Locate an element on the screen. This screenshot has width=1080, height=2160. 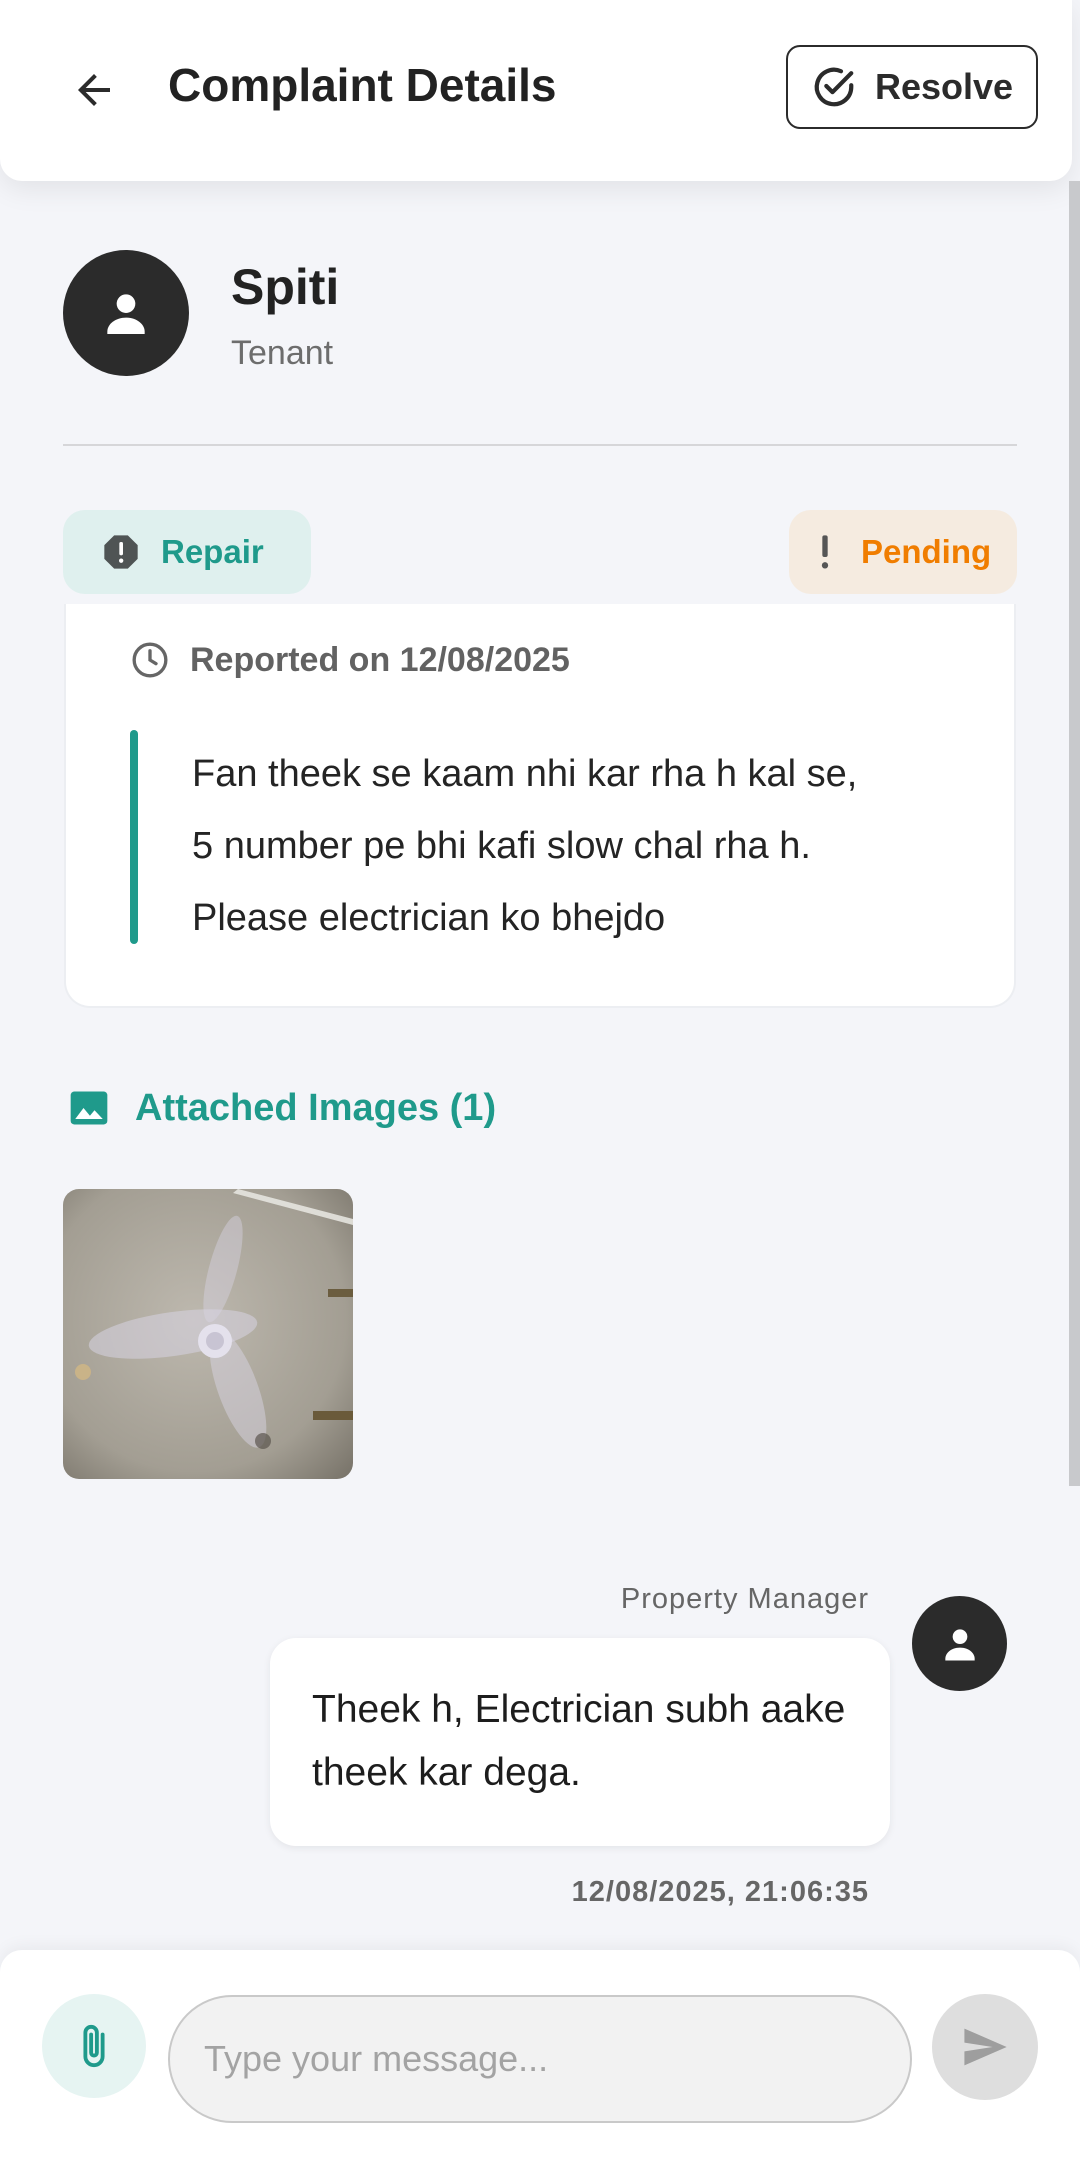
description-line: 5 number pe bhi kafi slow chal rha h. is located at coordinates (501, 846).